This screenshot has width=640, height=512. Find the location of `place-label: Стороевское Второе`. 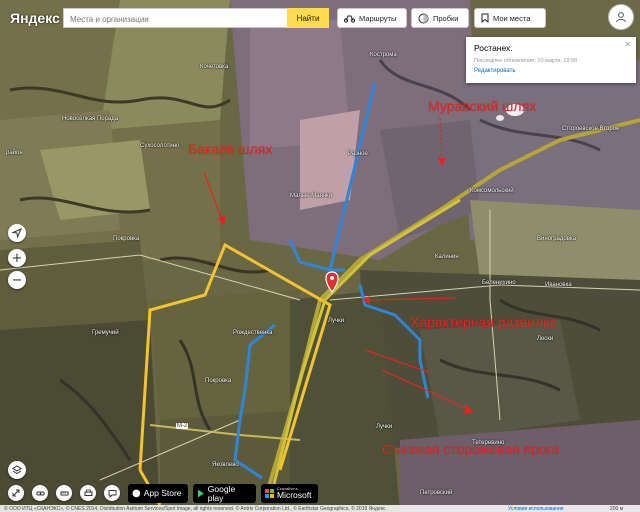

place-label: Стороевское Второе is located at coordinates (591, 129).